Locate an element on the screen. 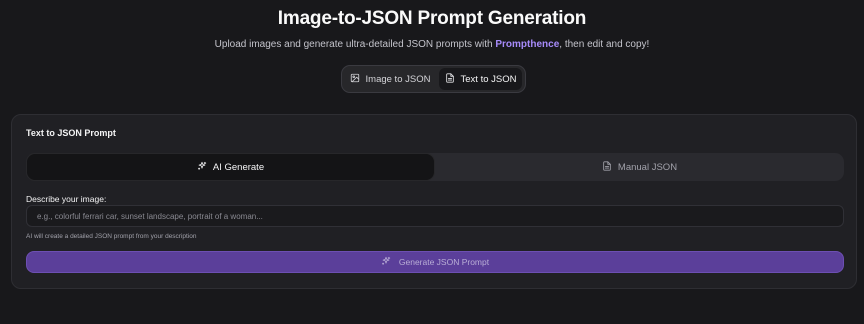 The width and height of the screenshot is (864, 324). generate-button-label: Generate JSON Prompt is located at coordinates (444, 262).